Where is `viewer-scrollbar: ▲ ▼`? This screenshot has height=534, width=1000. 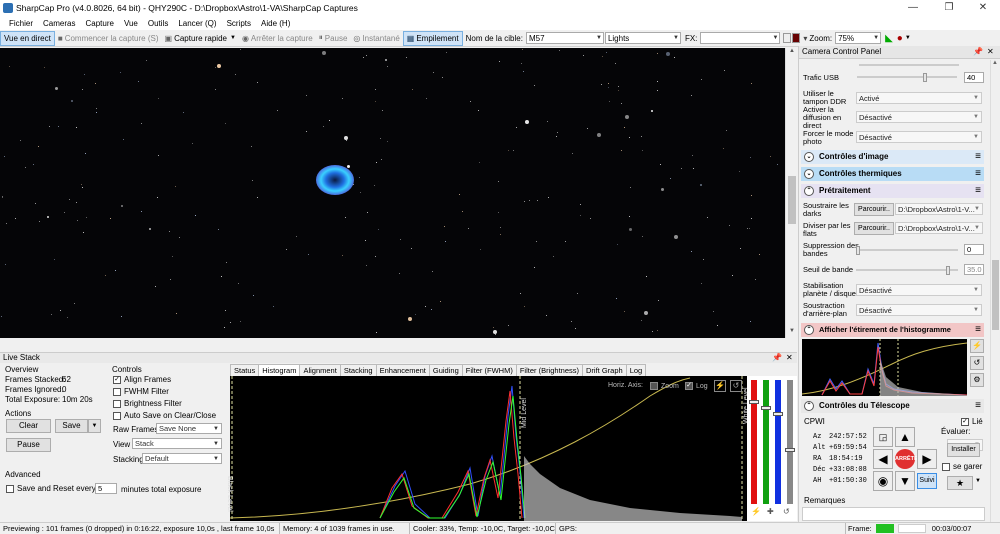 viewer-scrollbar: ▲ ▼ is located at coordinates (791, 193).